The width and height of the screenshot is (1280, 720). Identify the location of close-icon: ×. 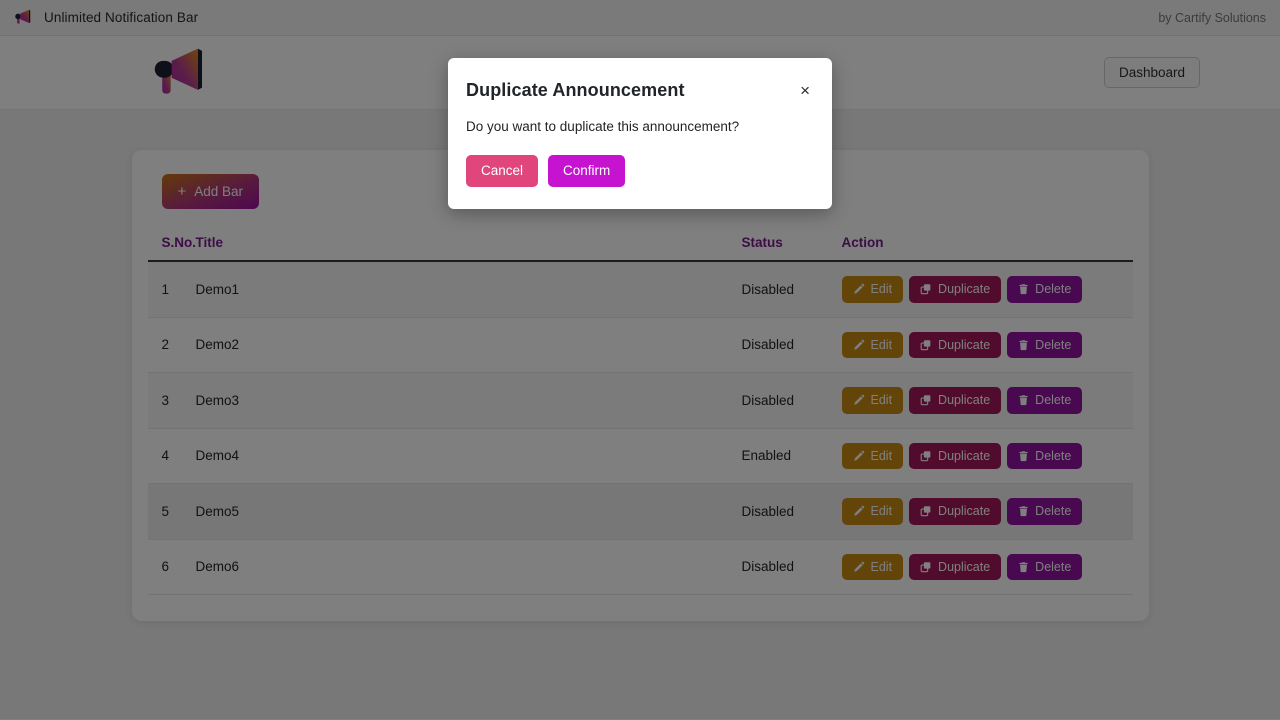
(805, 89).